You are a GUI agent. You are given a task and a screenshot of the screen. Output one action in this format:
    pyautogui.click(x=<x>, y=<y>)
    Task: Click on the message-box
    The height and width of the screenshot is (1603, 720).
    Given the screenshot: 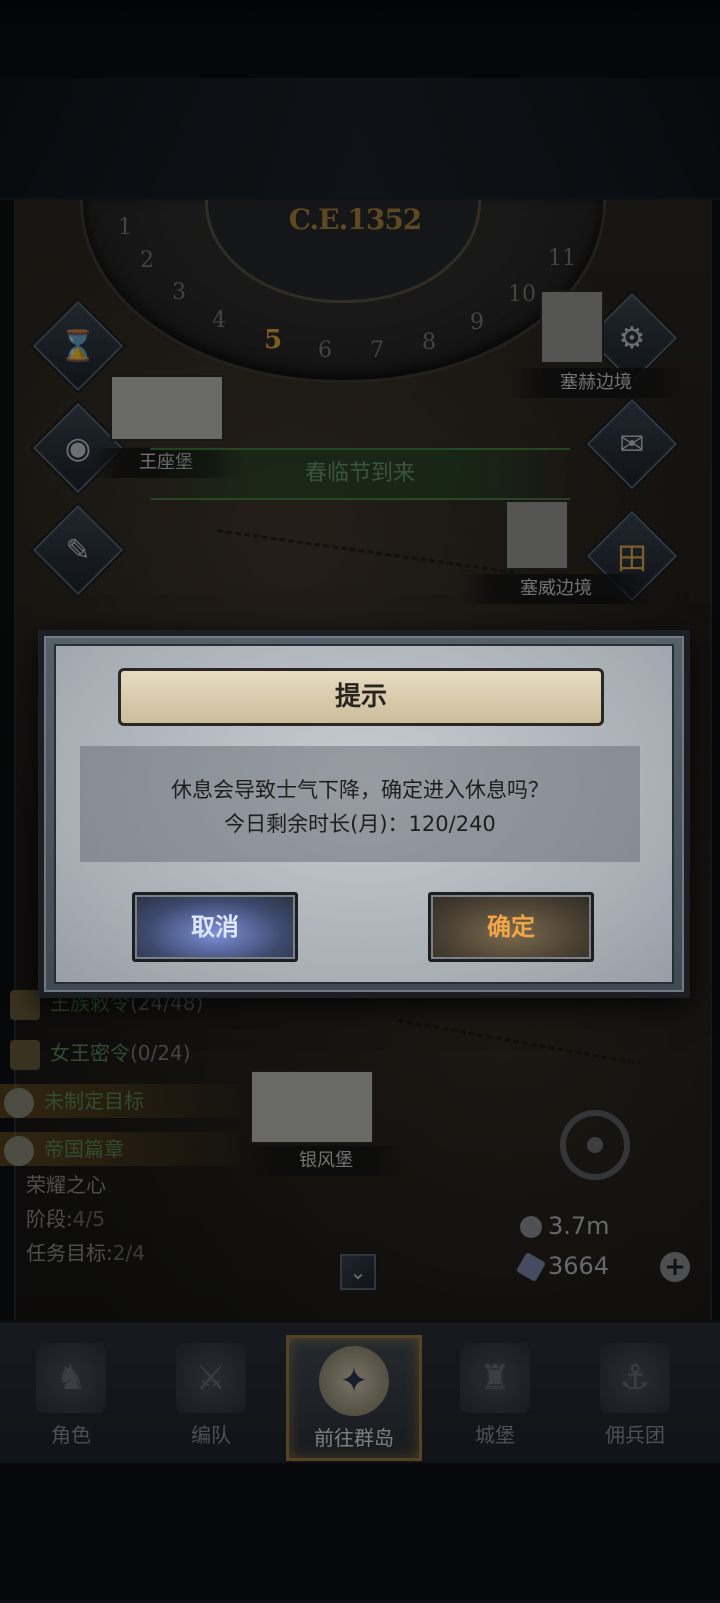 What is the action you would take?
    pyautogui.click(x=360, y=804)
    